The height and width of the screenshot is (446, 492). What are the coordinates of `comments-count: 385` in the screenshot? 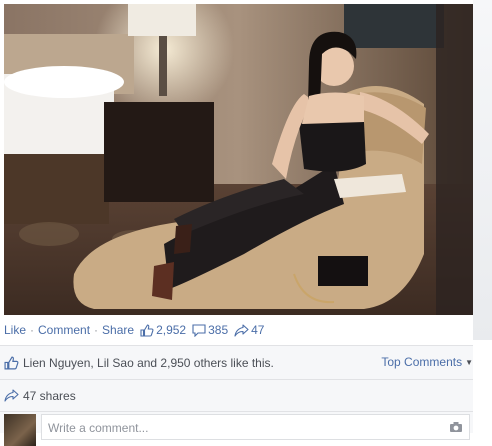 It's located at (218, 330).